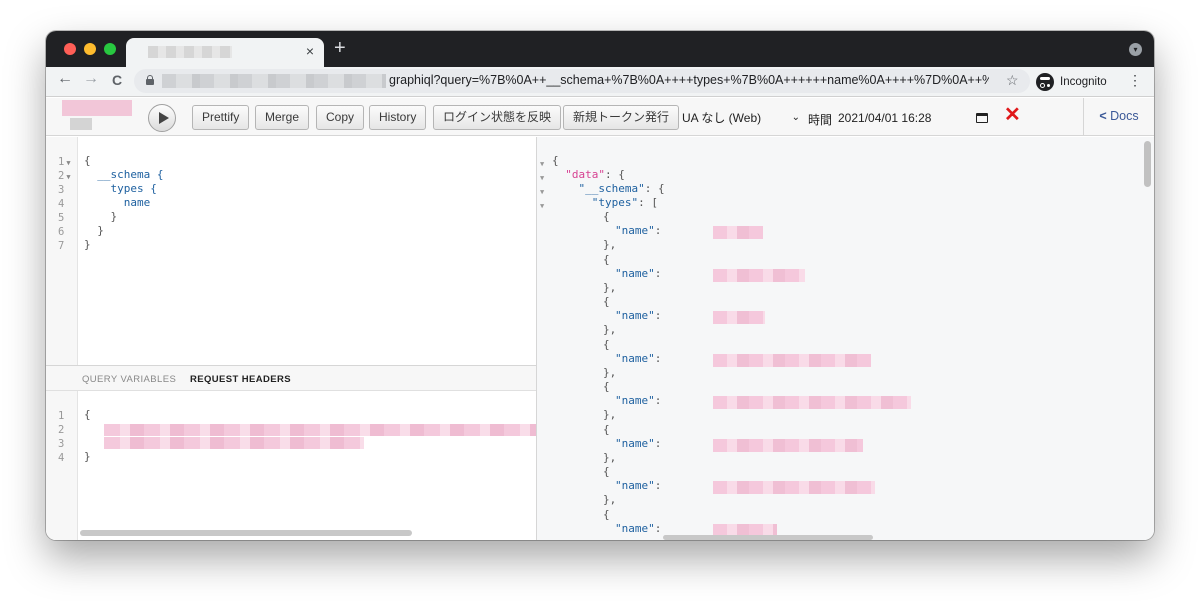 Image resolution: width=1200 pixels, height=601 pixels. Describe the element at coordinates (110, 49) in the screenshot. I see `maximize-window-button` at that location.